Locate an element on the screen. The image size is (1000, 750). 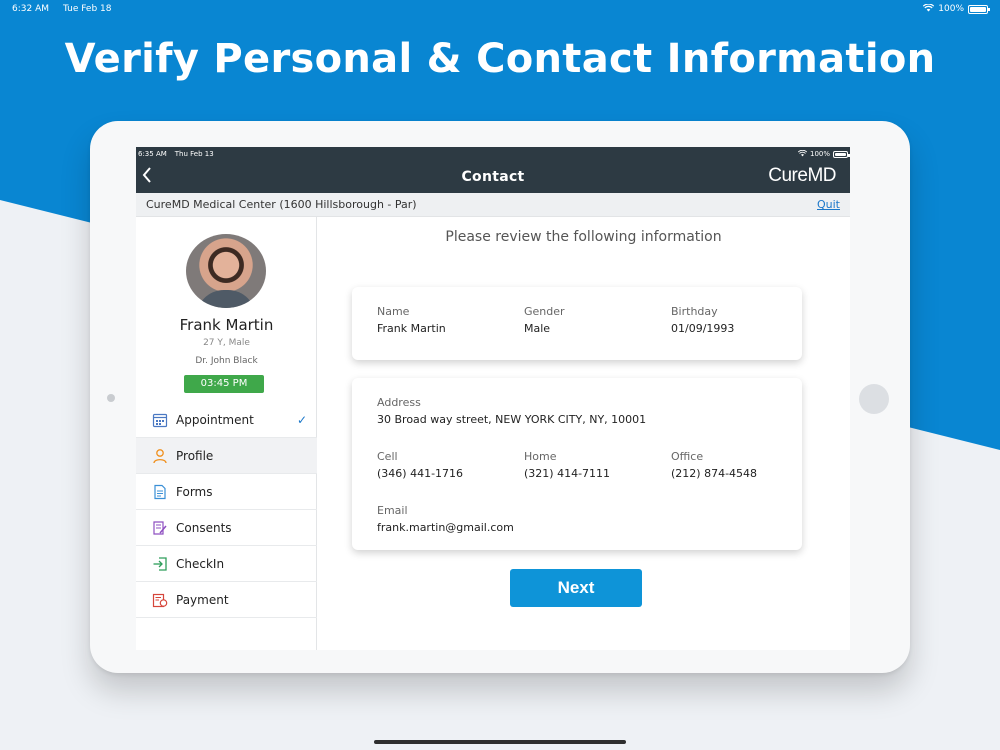
app-header: 6:35 AM Thu Feb 13 100% Contact CureMD is located at coordinates (493, 170).